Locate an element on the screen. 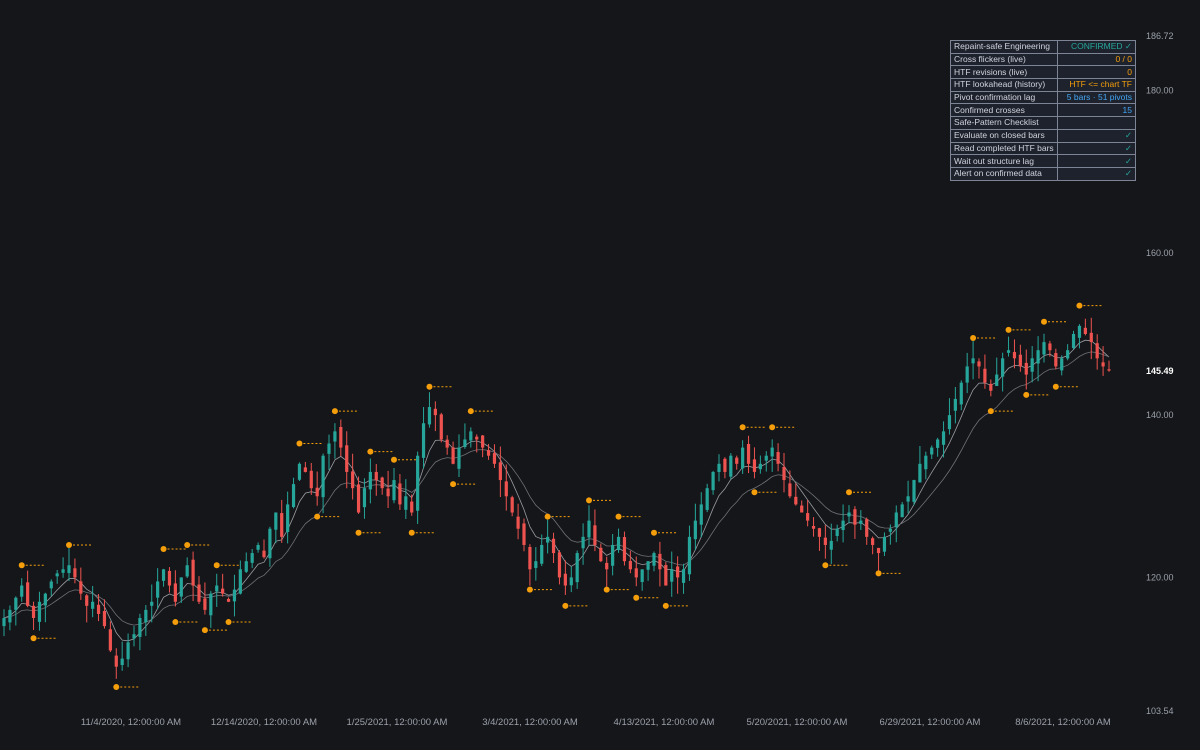 This screenshot has width=1200, height=750. status-value: 0 / 0 is located at coordinates (1096, 59).